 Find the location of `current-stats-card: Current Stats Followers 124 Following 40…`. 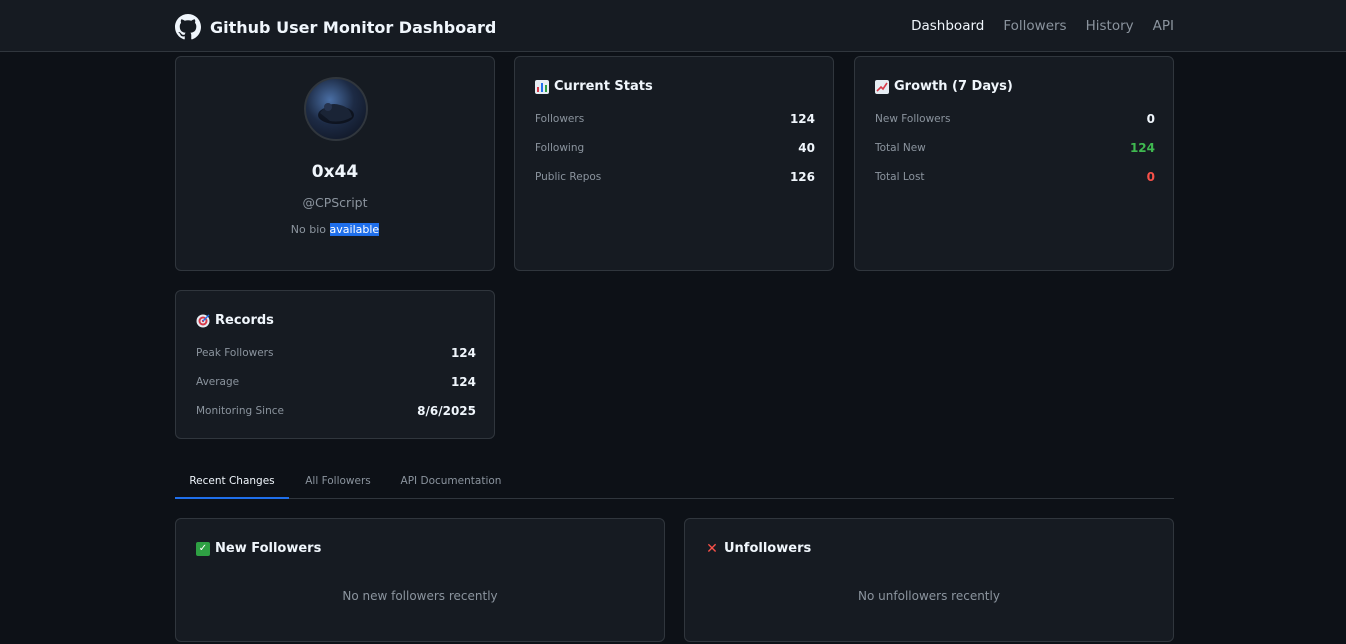

current-stats-card: Current Stats Followers 124 Following 40… is located at coordinates (674, 163).